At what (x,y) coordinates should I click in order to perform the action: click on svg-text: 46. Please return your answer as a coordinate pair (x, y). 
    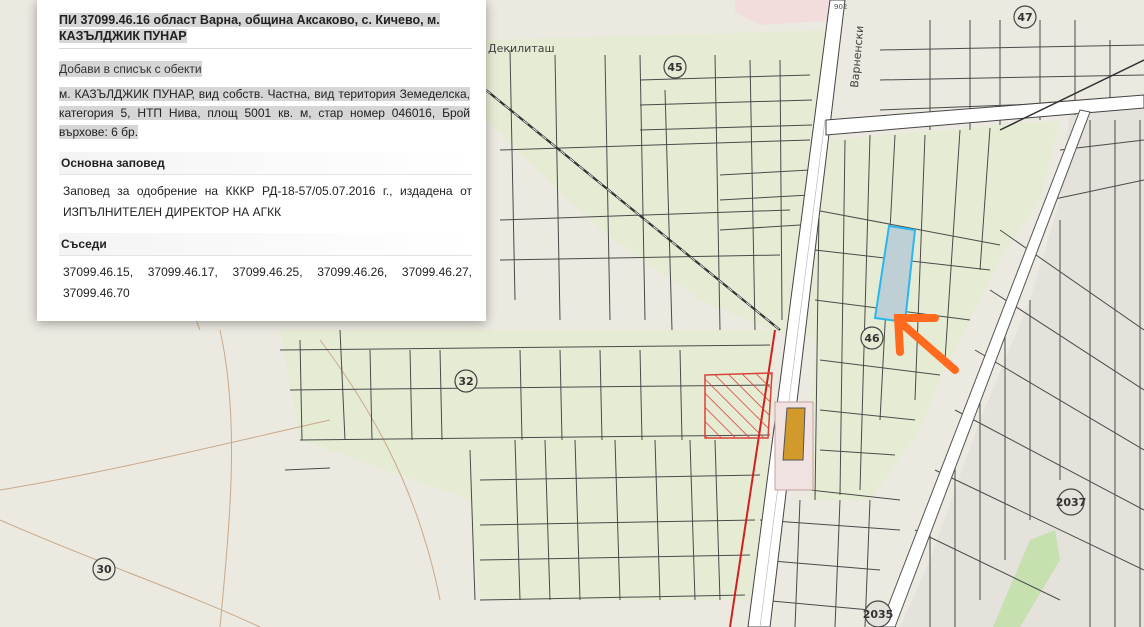
    Looking at the image, I should click on (872, 338).